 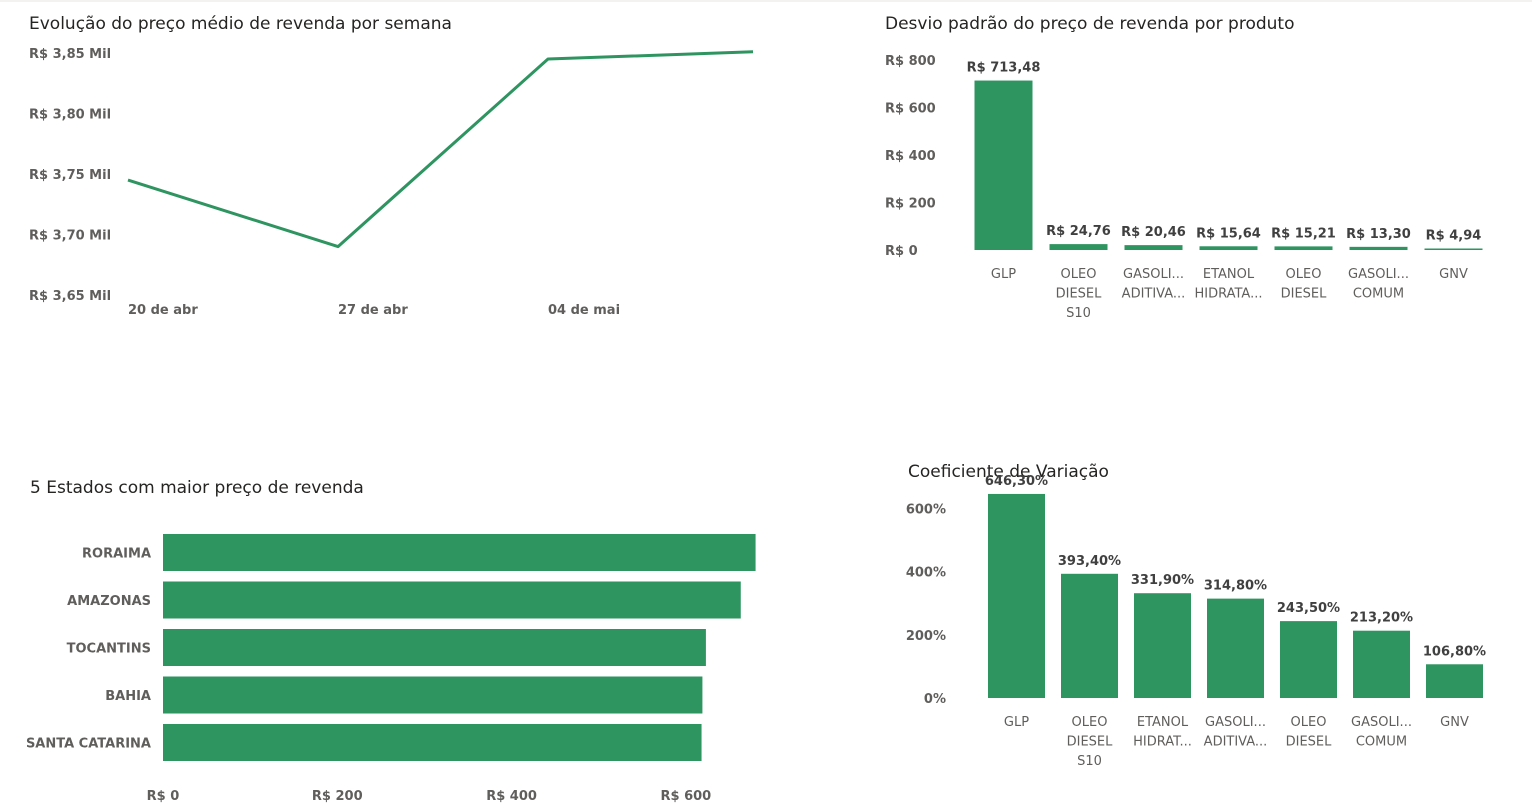 I want to click on data-label: R$ 4,94, so click(x=1454, y=236).